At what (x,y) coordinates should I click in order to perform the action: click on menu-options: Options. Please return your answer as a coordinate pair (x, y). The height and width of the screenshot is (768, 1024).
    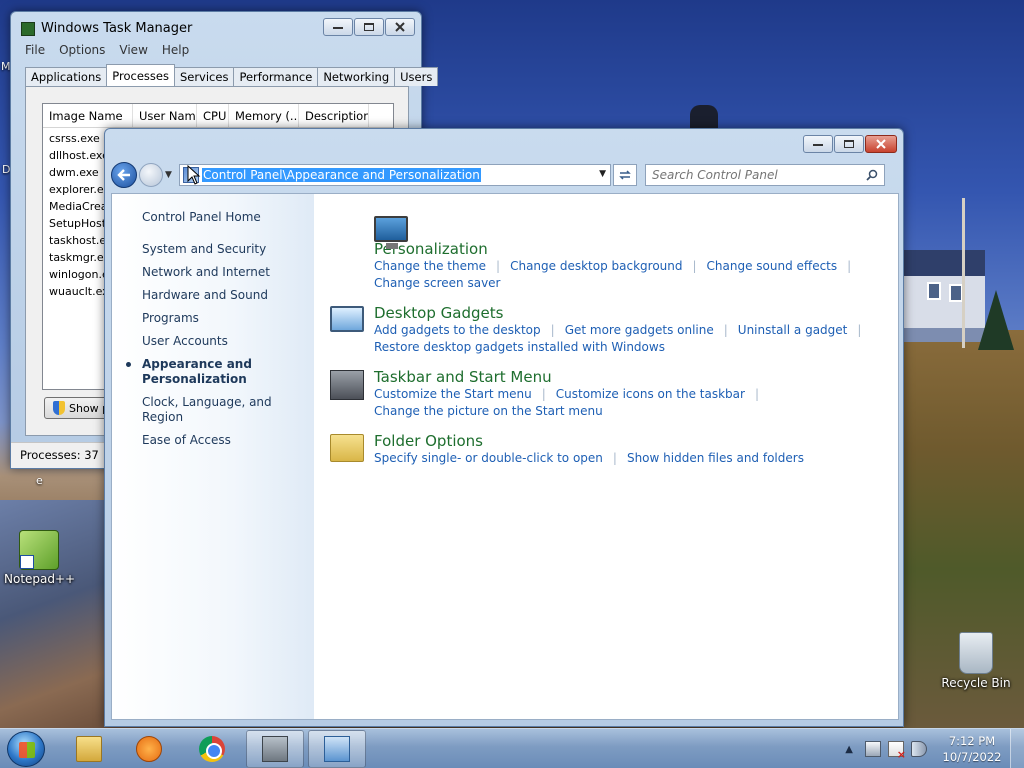
    Looking at the image, I should click on (82, 50).